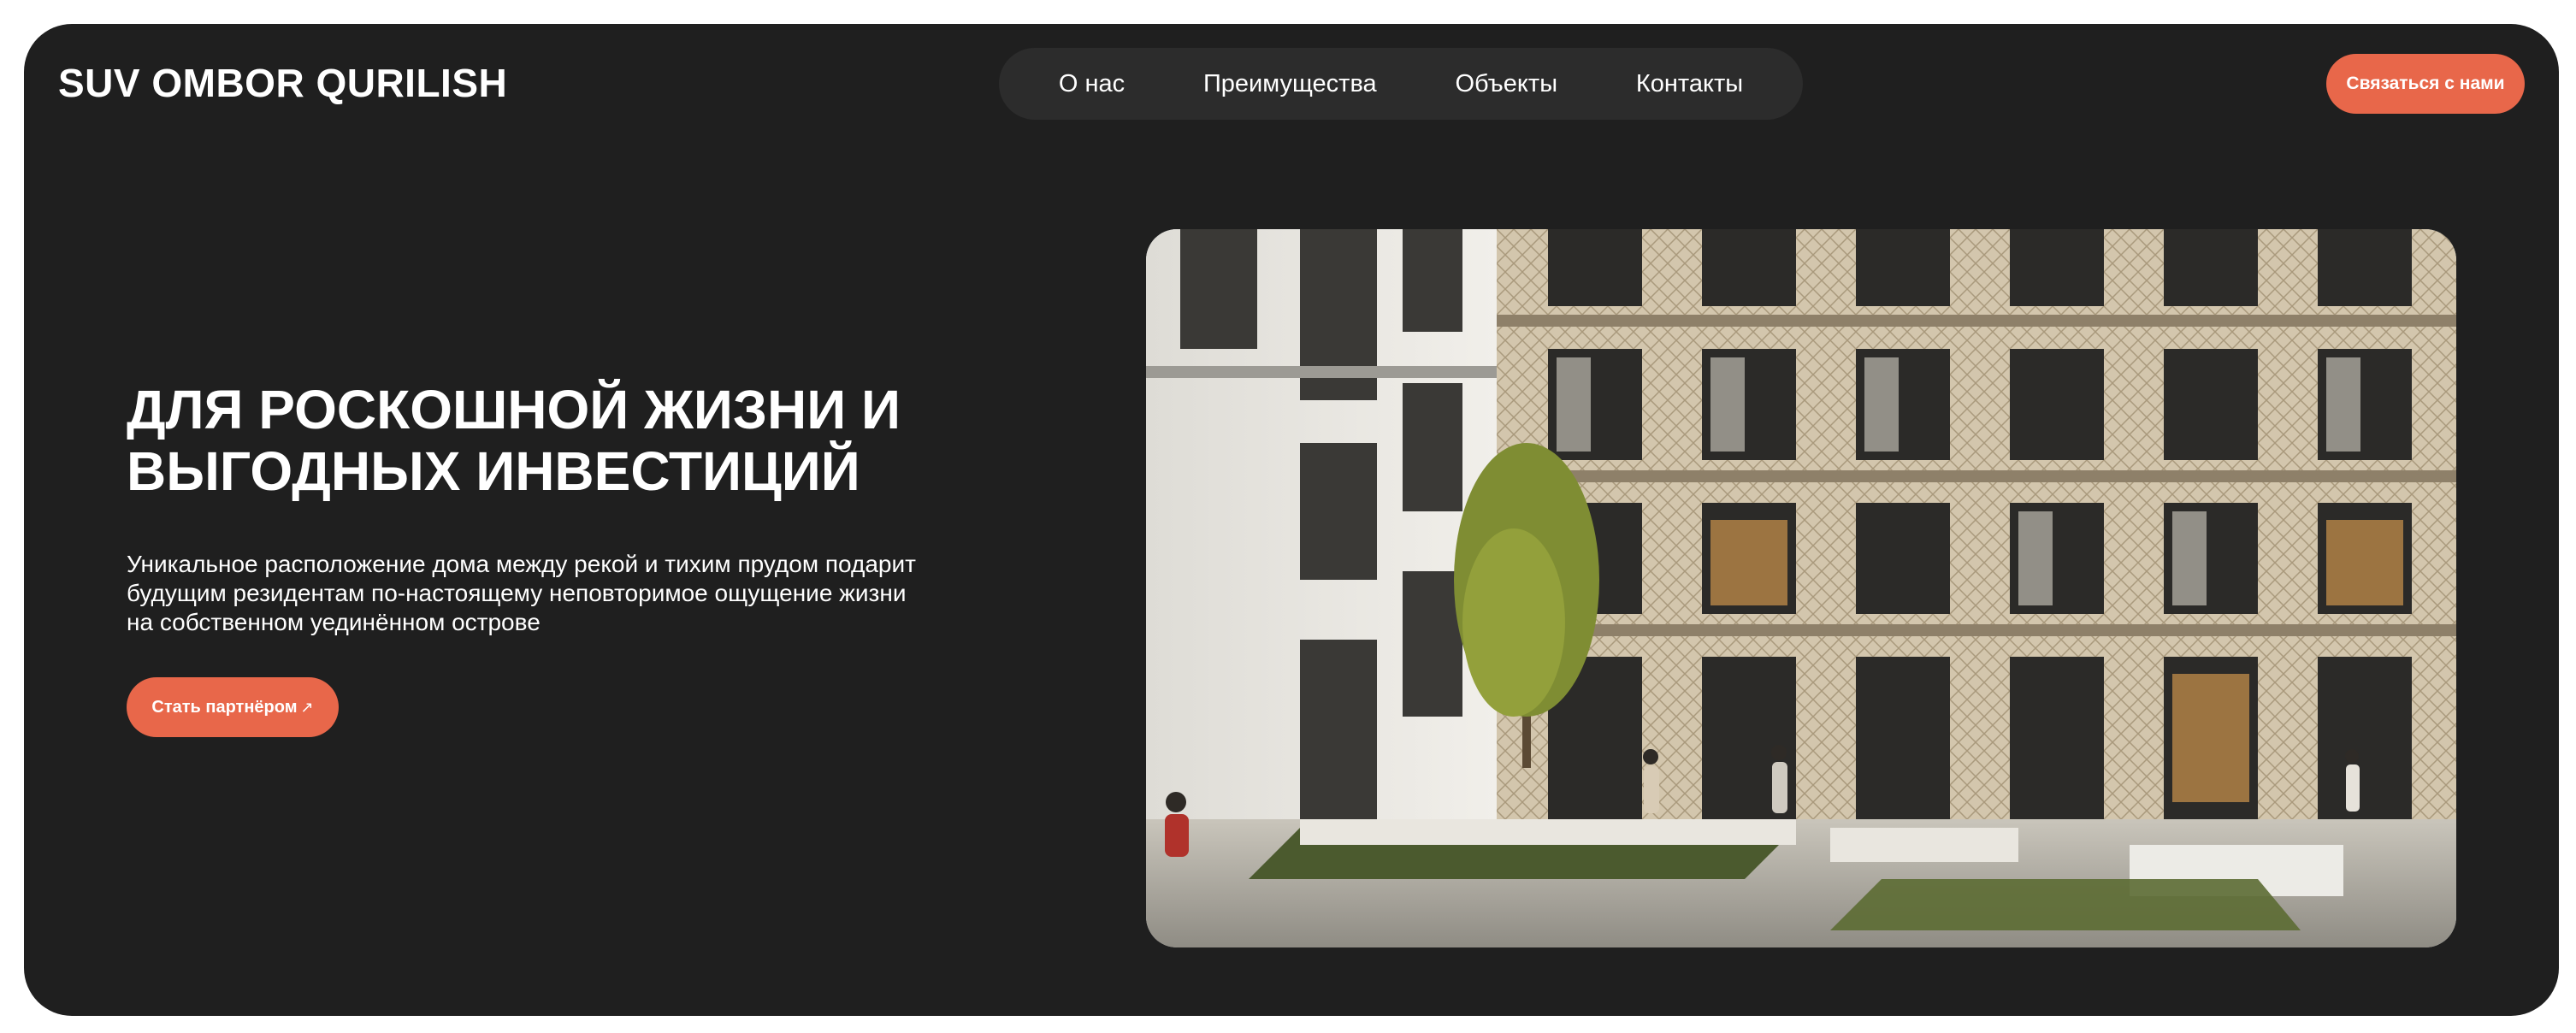 Image resolution: width=2576 pixels, height=1033 pixels. Describe the element at coordinates (2425, 84) in the screenshot. I see `contact-us-button: Связаться с нами` at that location.